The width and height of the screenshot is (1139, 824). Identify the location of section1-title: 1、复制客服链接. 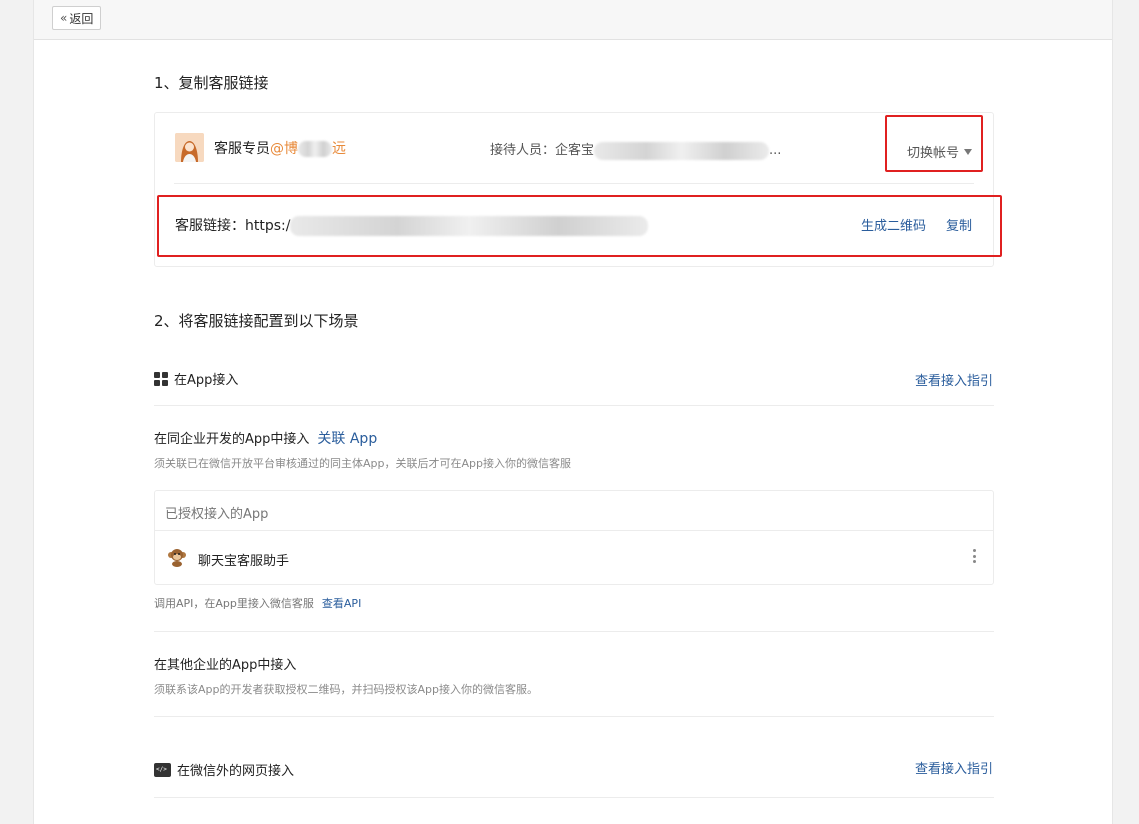
(211, 83).